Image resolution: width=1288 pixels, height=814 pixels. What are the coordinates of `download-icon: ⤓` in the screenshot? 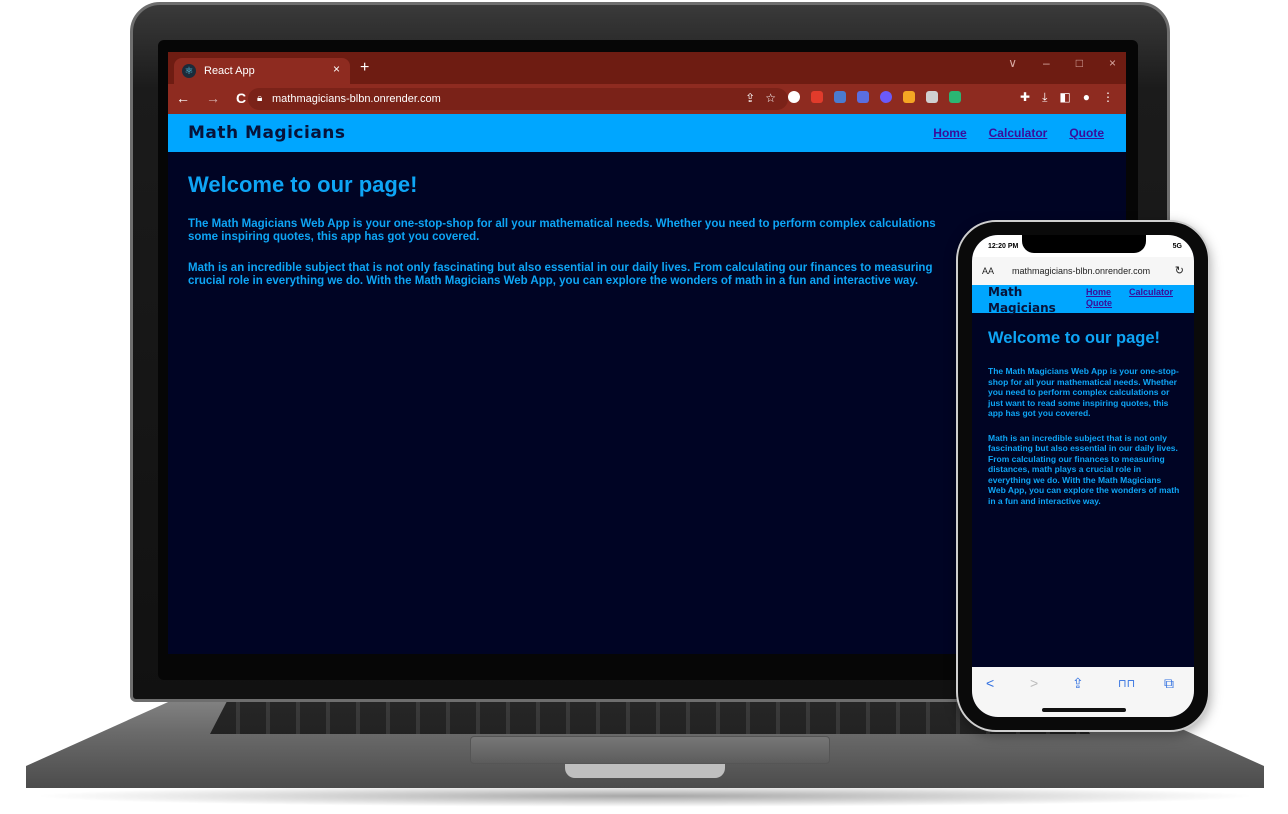 It's located at (1044, 97).